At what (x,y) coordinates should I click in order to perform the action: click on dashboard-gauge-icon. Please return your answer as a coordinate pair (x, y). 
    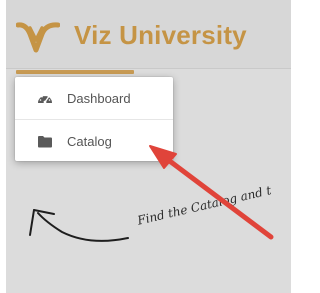
    Looking at the image, I should click on (45, 98).